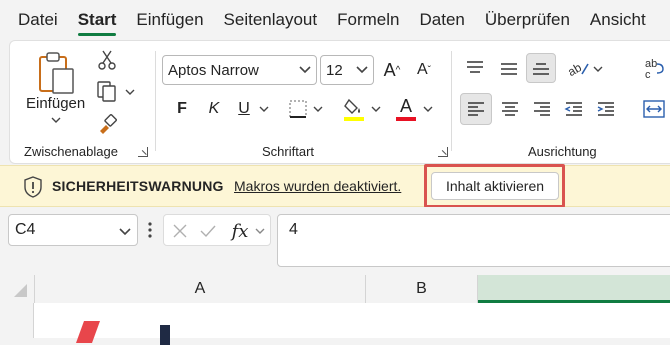 Image resolution: width=670 pixels, height=345 pixels. What do you see at coordinates (180, 231) in the screenshot?
I see `cancel-icon` at bounding box center [180, 231].